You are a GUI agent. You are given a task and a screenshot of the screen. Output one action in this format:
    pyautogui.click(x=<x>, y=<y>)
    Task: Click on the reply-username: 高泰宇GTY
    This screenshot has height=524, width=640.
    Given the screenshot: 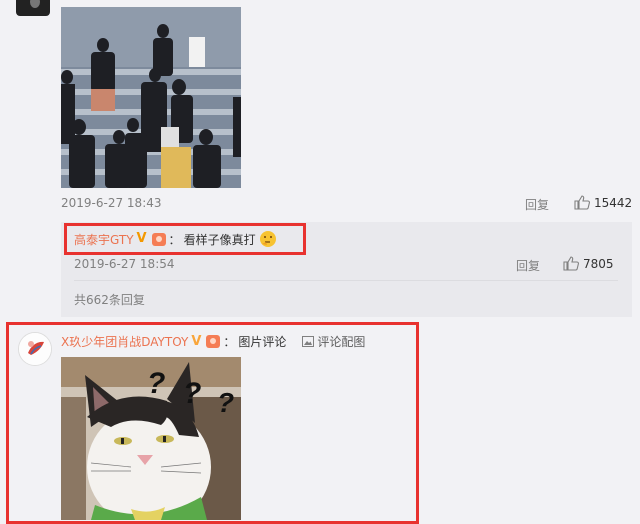 What is the action you would take?
    pyautogui.click(x=104, y=239)
    